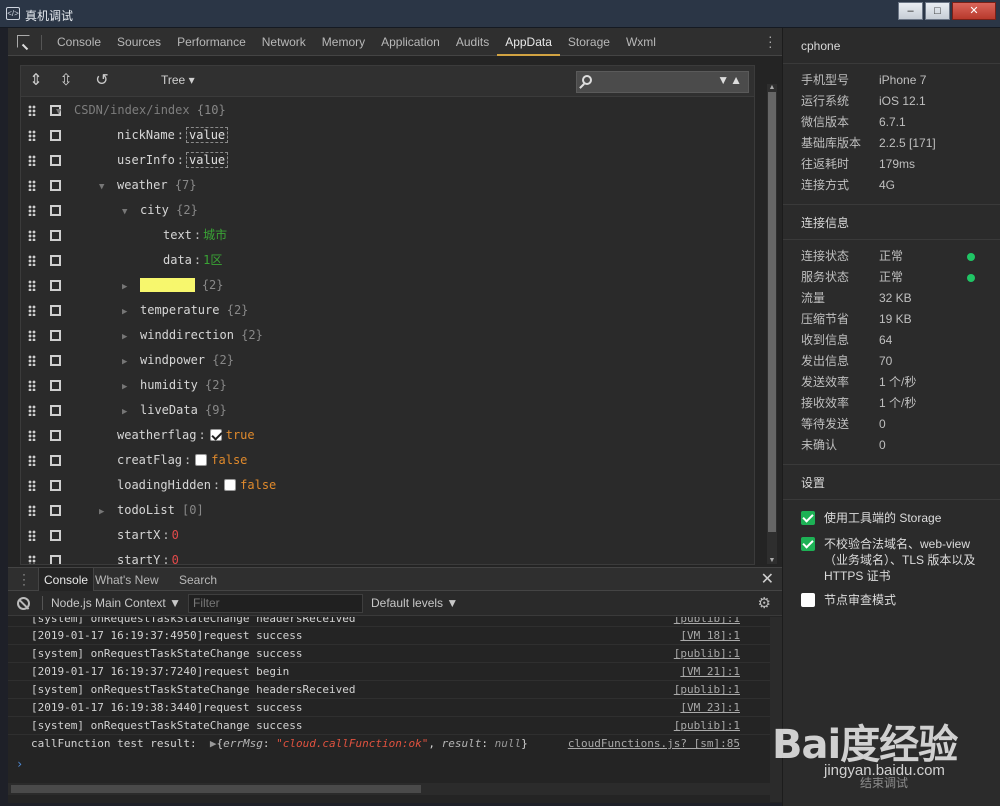  What do you see at coordinates (192, 336) in the screenshot?
I see `tree-node: ▶ winddirection {2}` at bounding box center [192, 336].